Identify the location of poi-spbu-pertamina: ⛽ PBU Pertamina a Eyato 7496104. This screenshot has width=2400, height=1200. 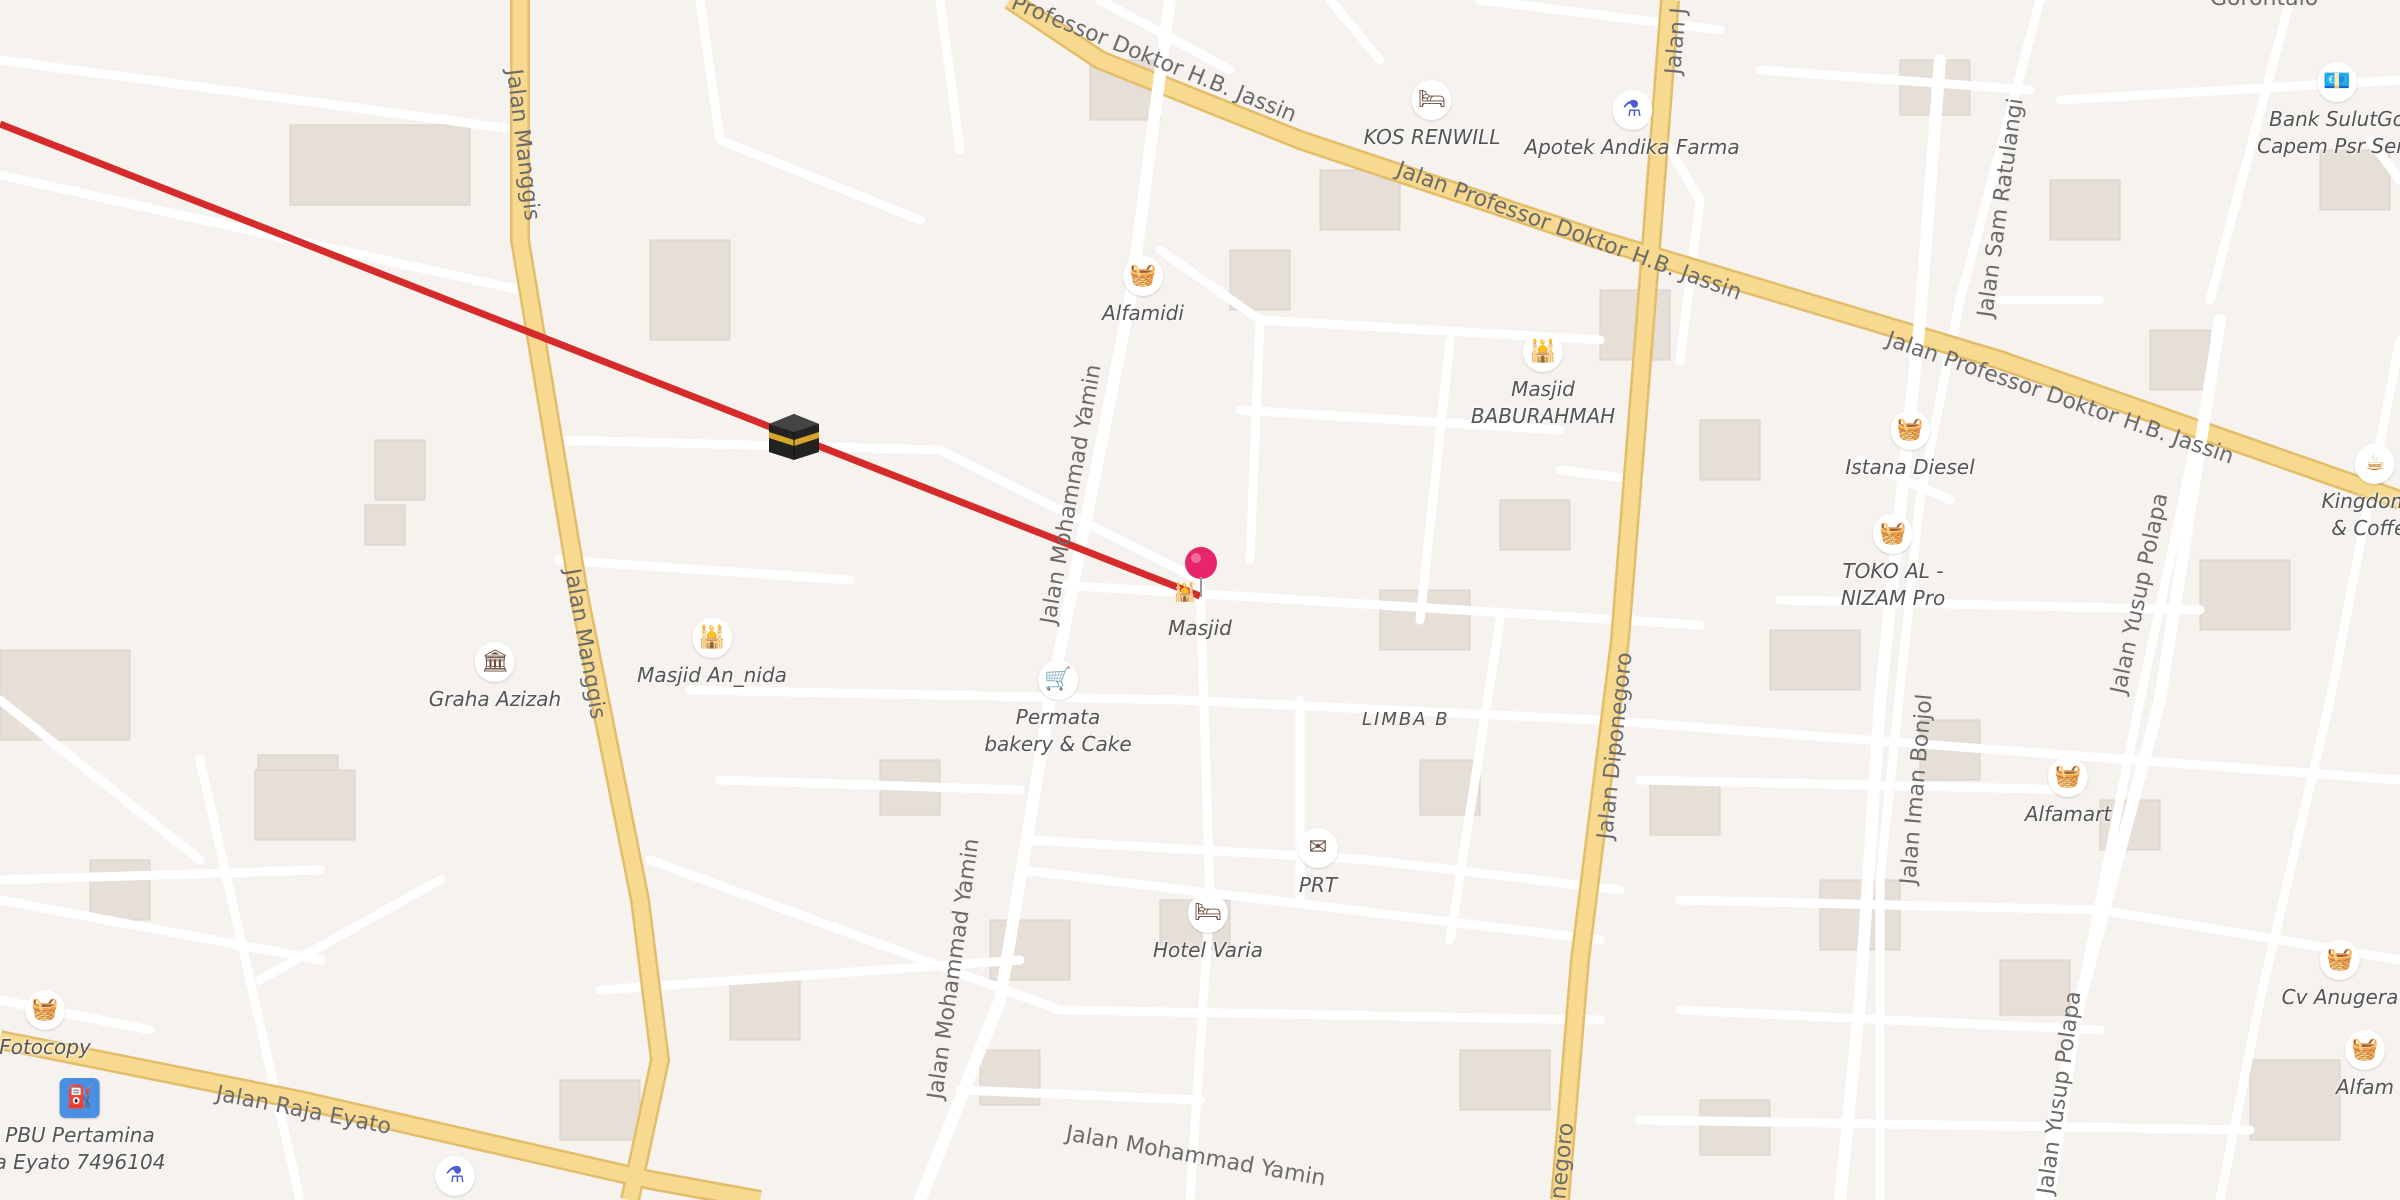
(82, 1127).